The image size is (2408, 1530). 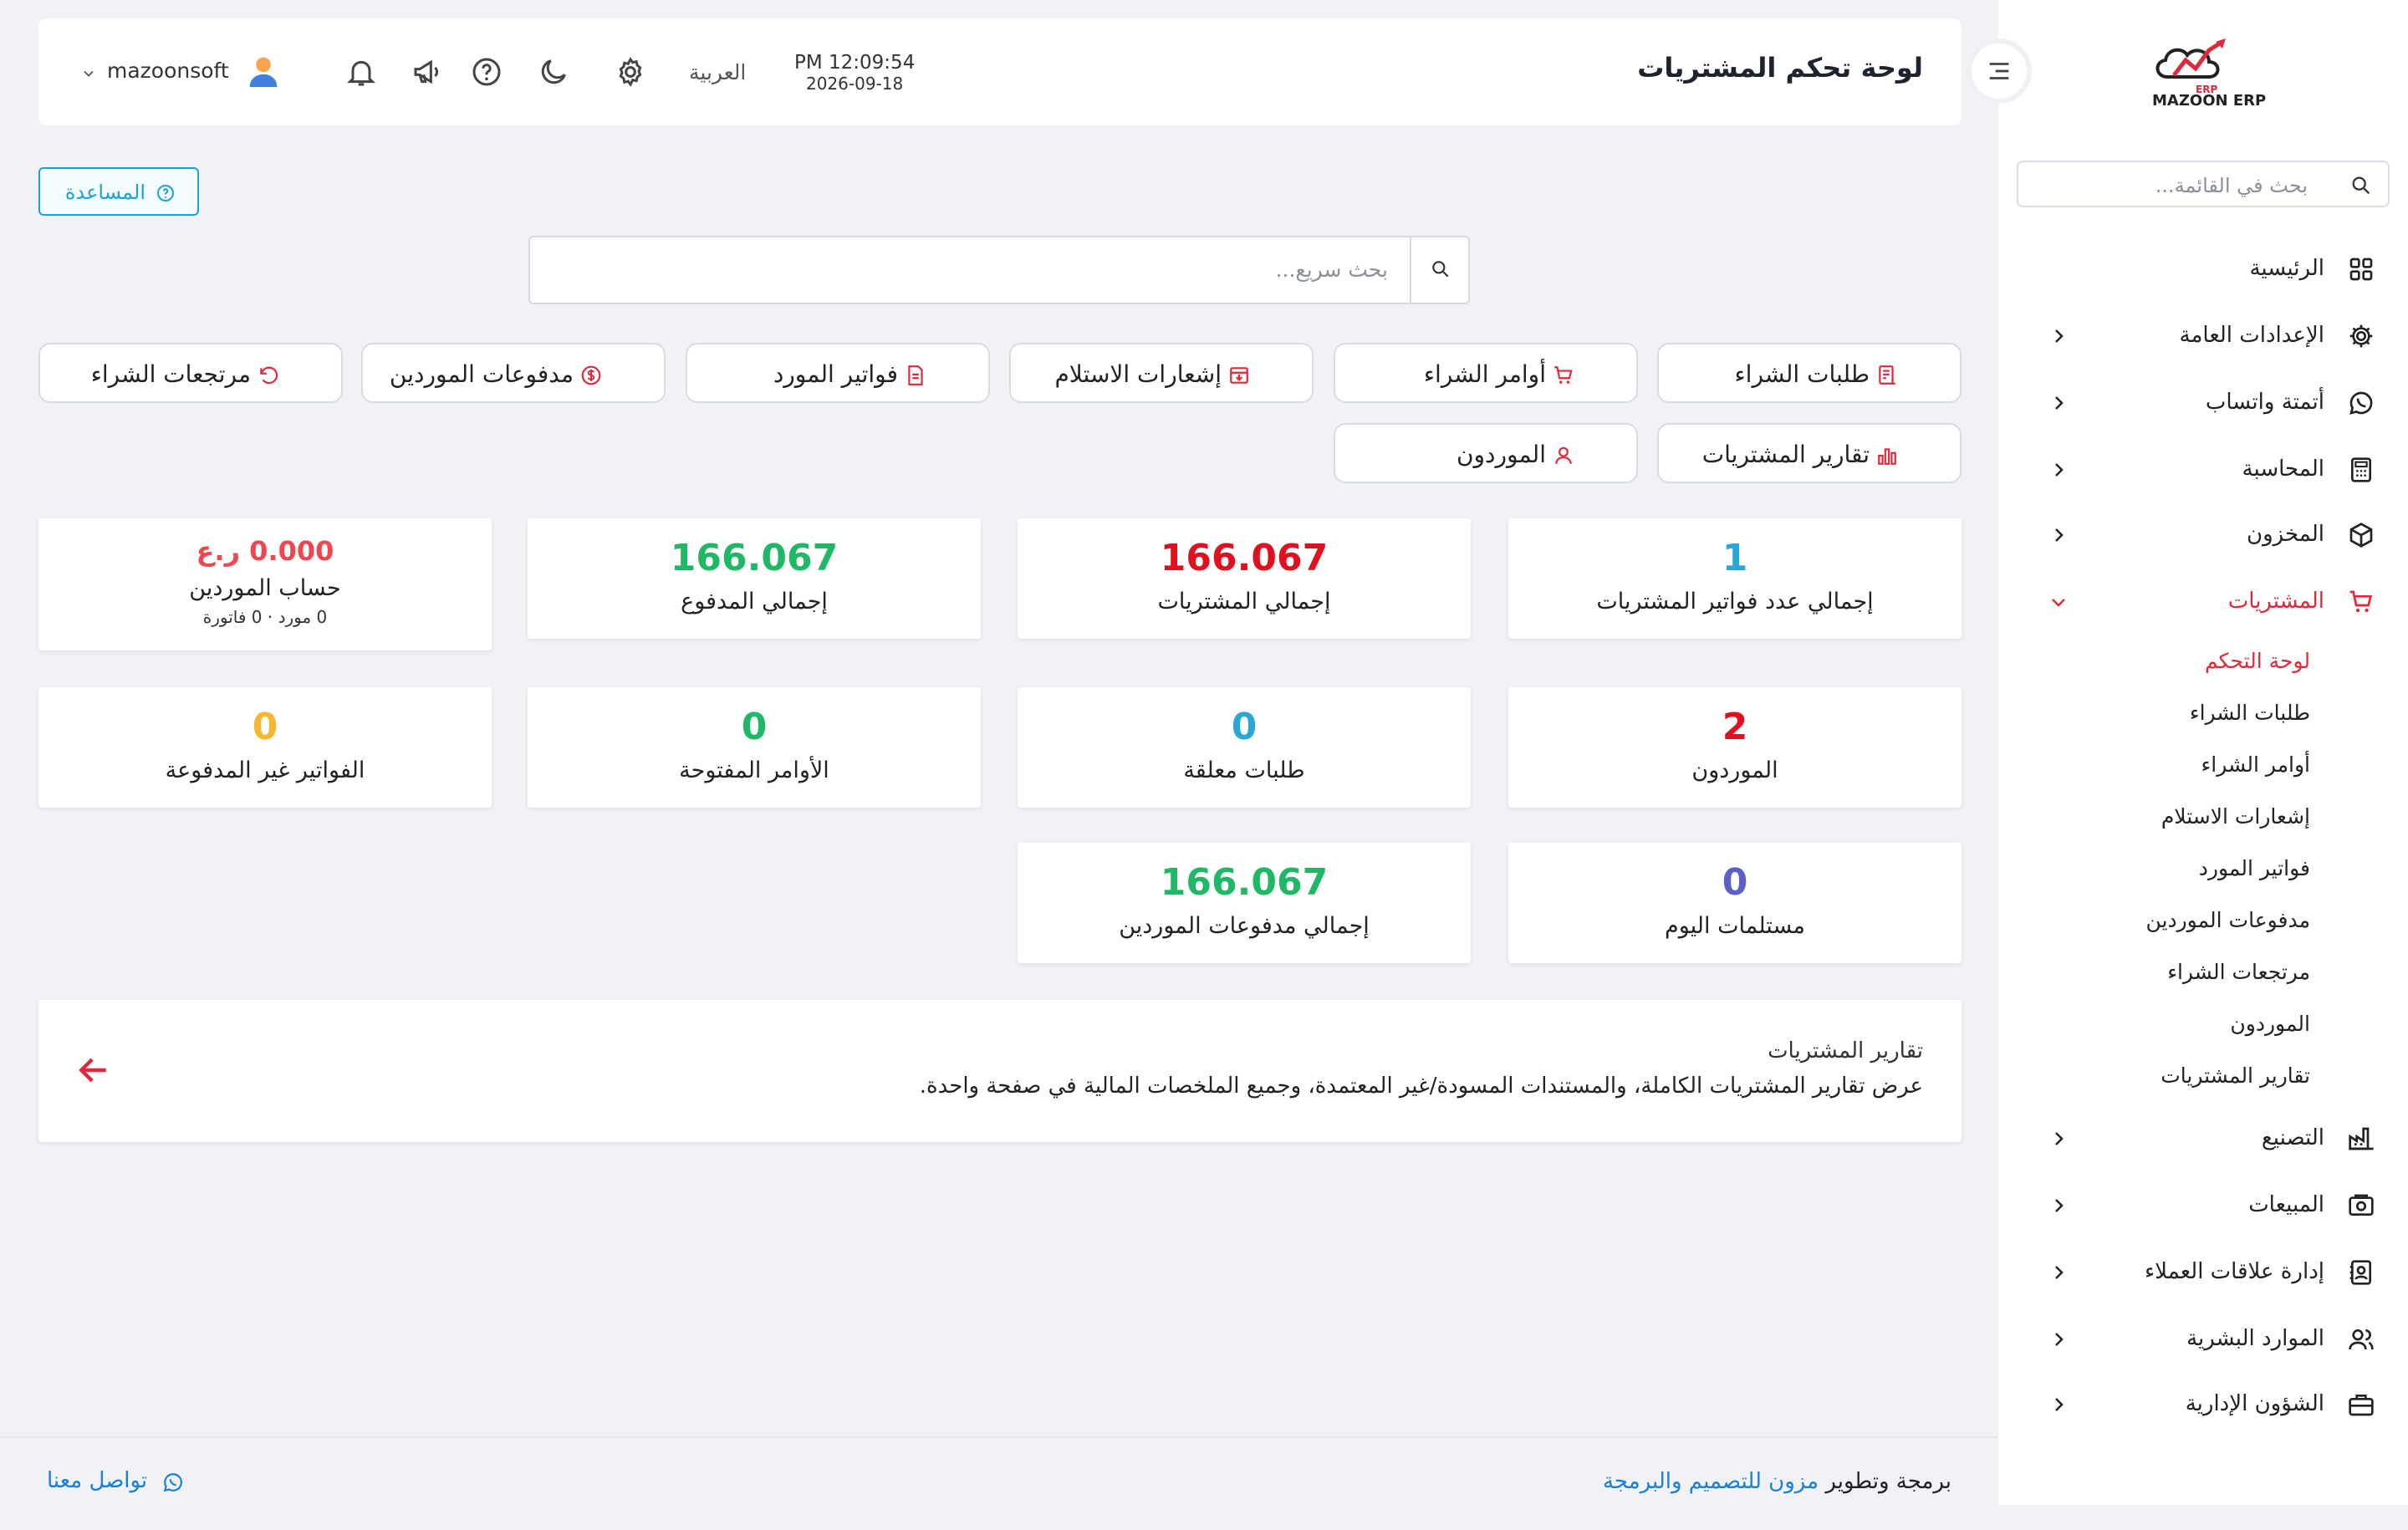 What do you see at coordinates (1486, 453) in the screenshot?
I see `quick-link-suppliers: الموردون` at bounding box center [1486, 453].